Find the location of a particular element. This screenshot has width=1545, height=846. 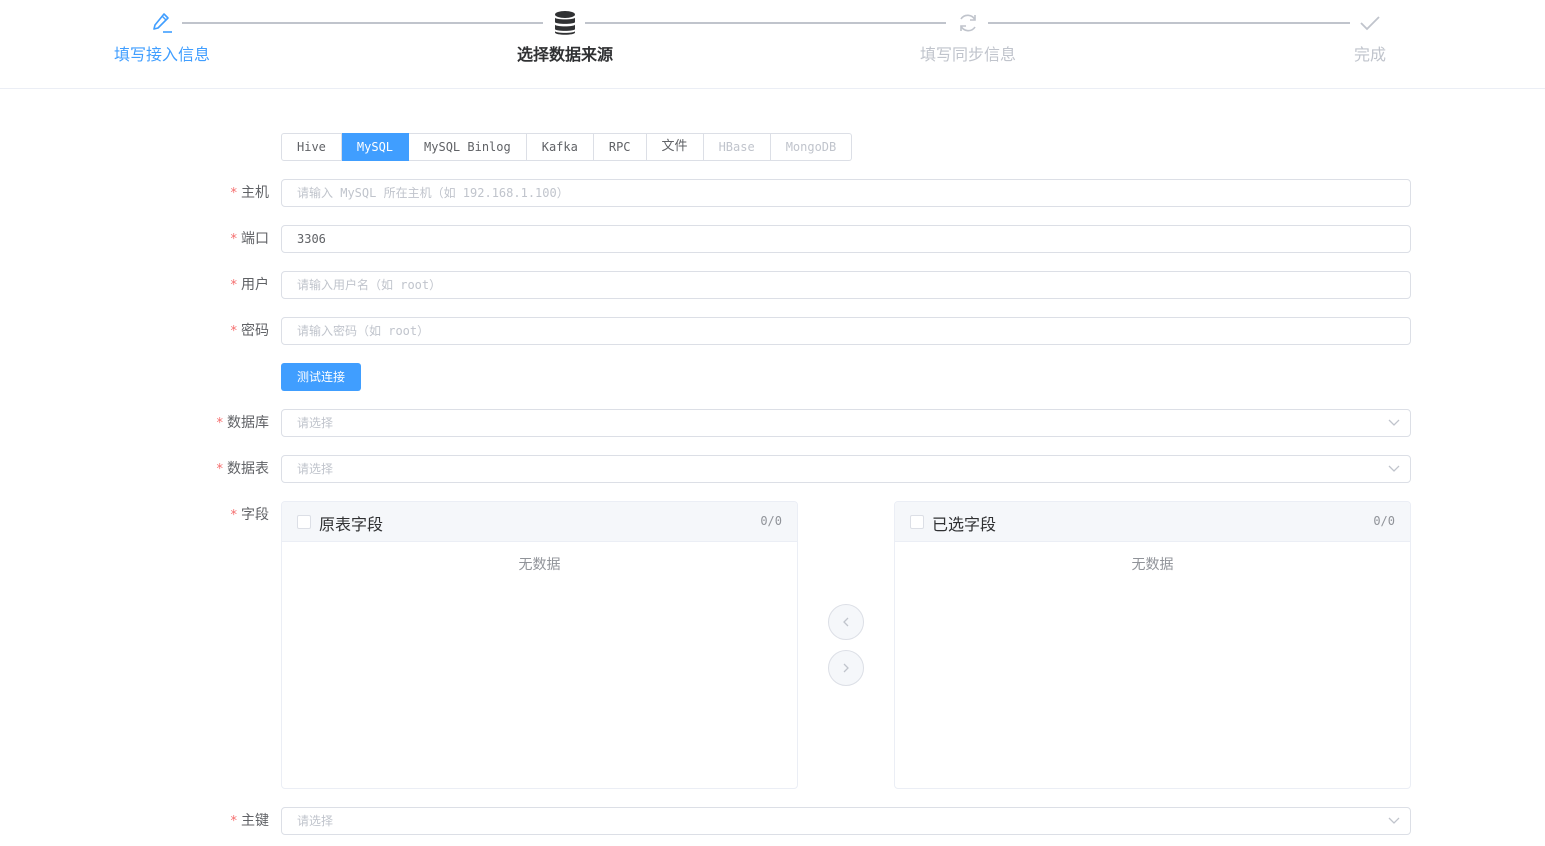

step-finish: 完成 is located at coordinates (1370, 38).